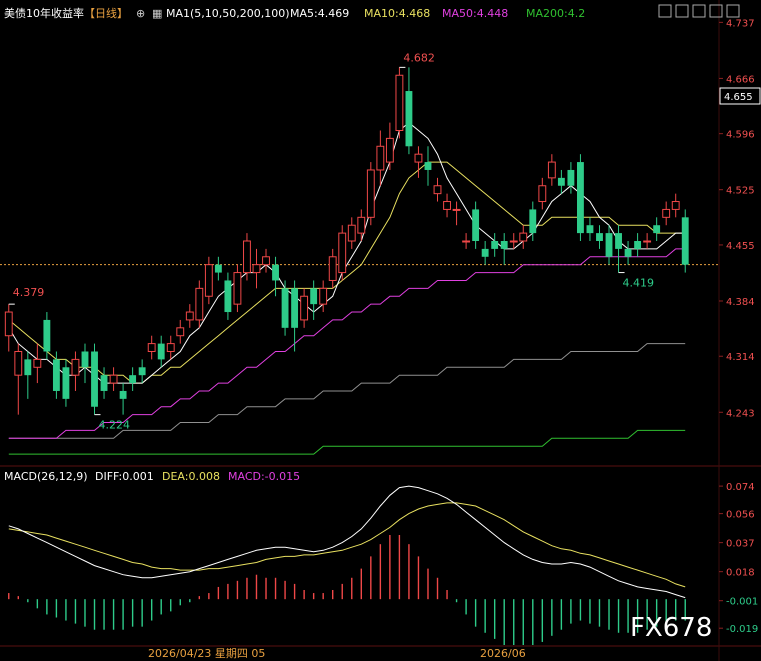 This screenshot has height=661, width=761. I want to click on chart-title: 美债10年收益率, so click(44, 13).